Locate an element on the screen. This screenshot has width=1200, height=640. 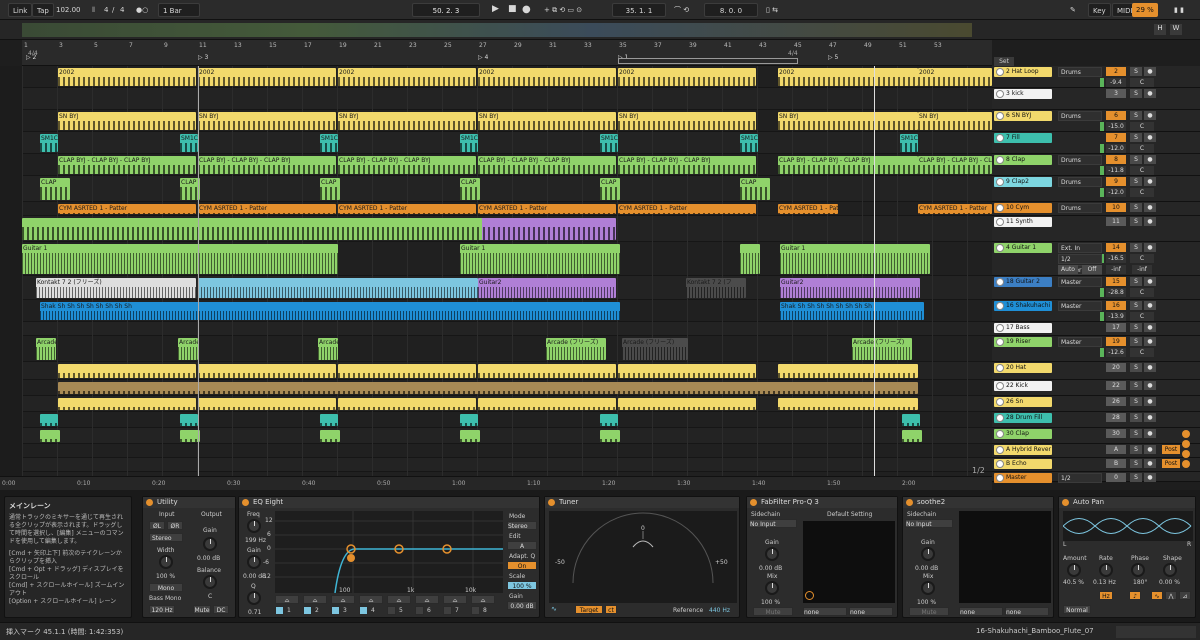
eq-display is located at coordinates (389, 552).